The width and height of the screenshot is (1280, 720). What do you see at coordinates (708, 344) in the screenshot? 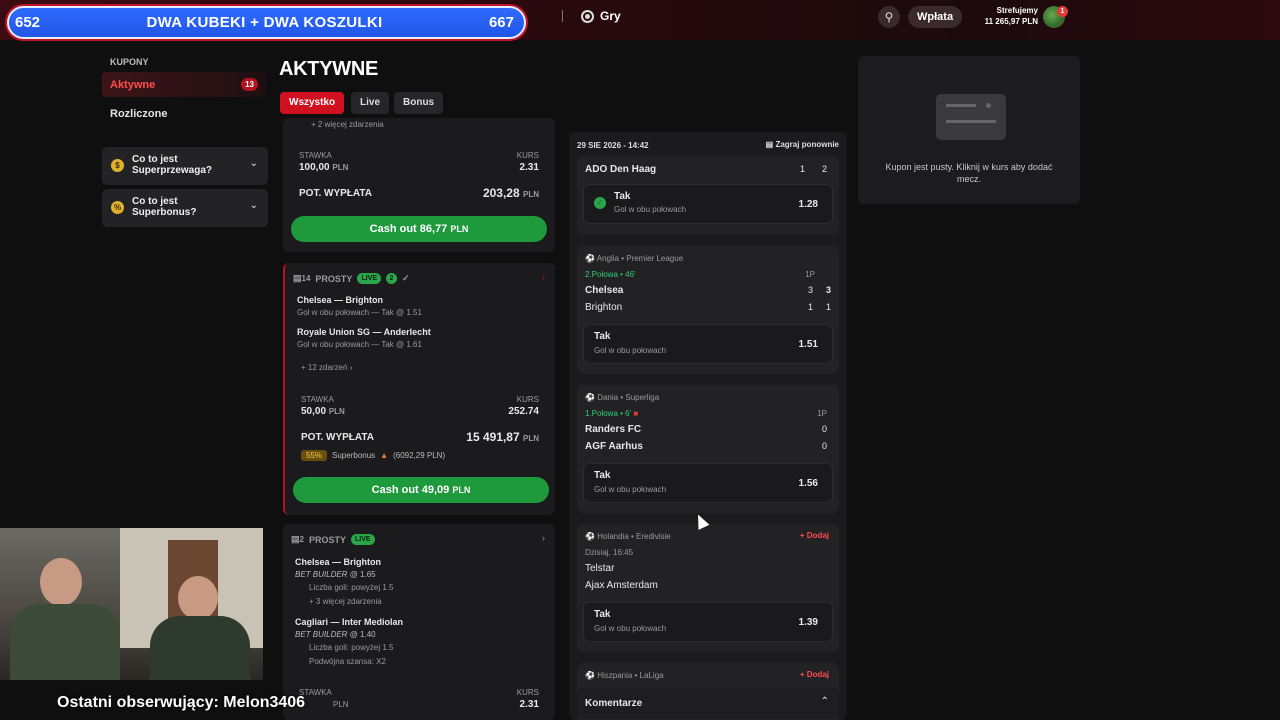
I see `selection: Tak Gol w obu połowach 1.51` at bounding box center [708, 344].